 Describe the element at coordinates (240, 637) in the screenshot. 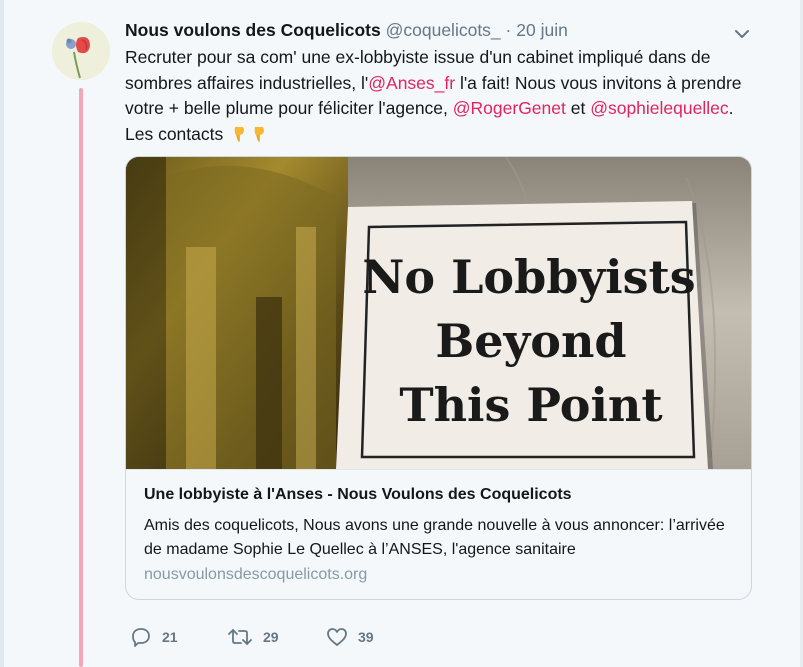

I see `retweet-icon` at that location.